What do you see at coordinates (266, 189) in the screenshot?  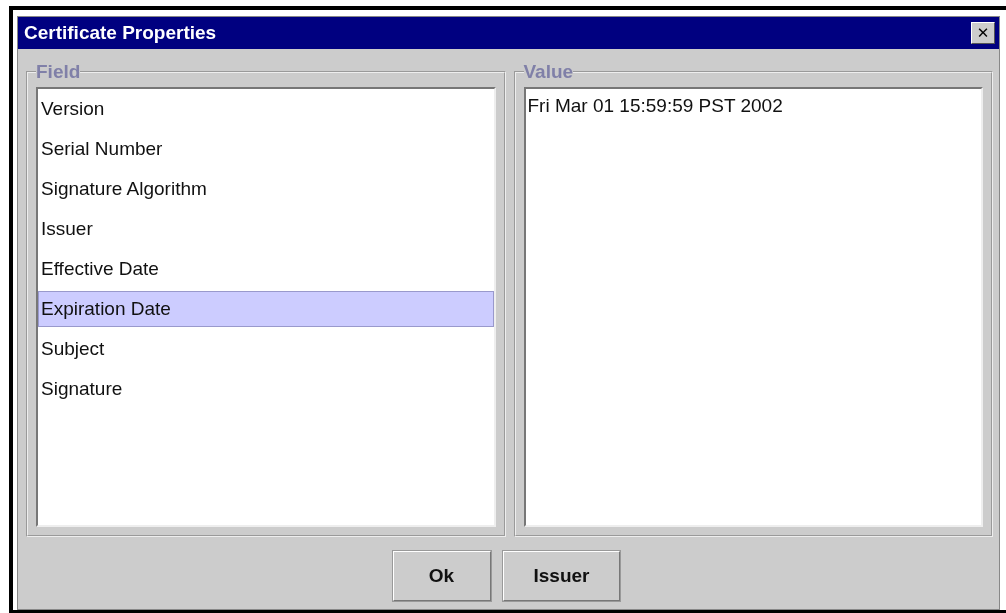 I see `list-item: Signature Algorithm` at bounding box center [266, 189].